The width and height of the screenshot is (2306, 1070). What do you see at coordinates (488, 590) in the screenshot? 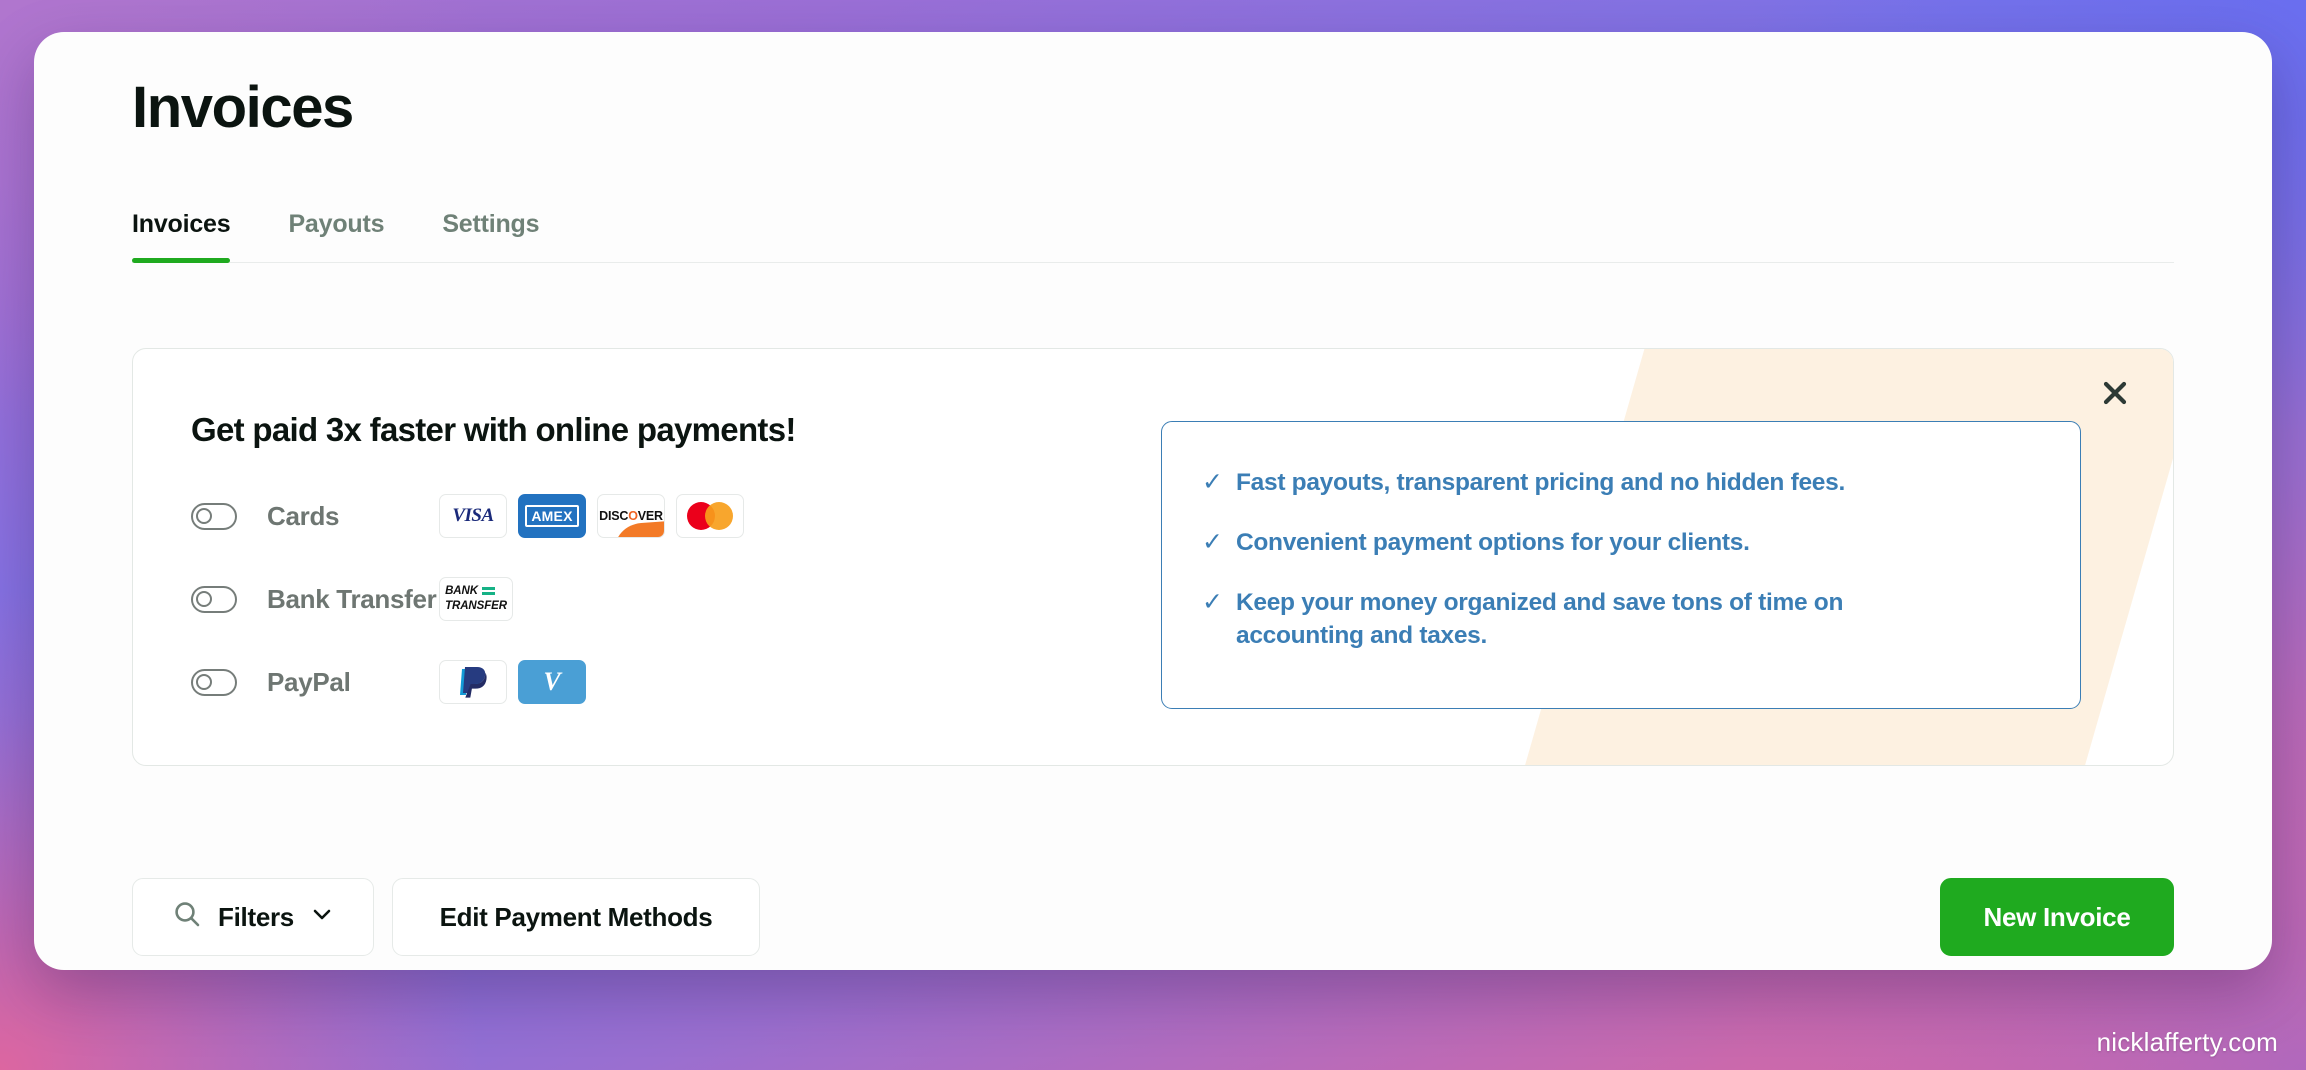
I see `bank-bars-icon` at bounding box center [488, 590].